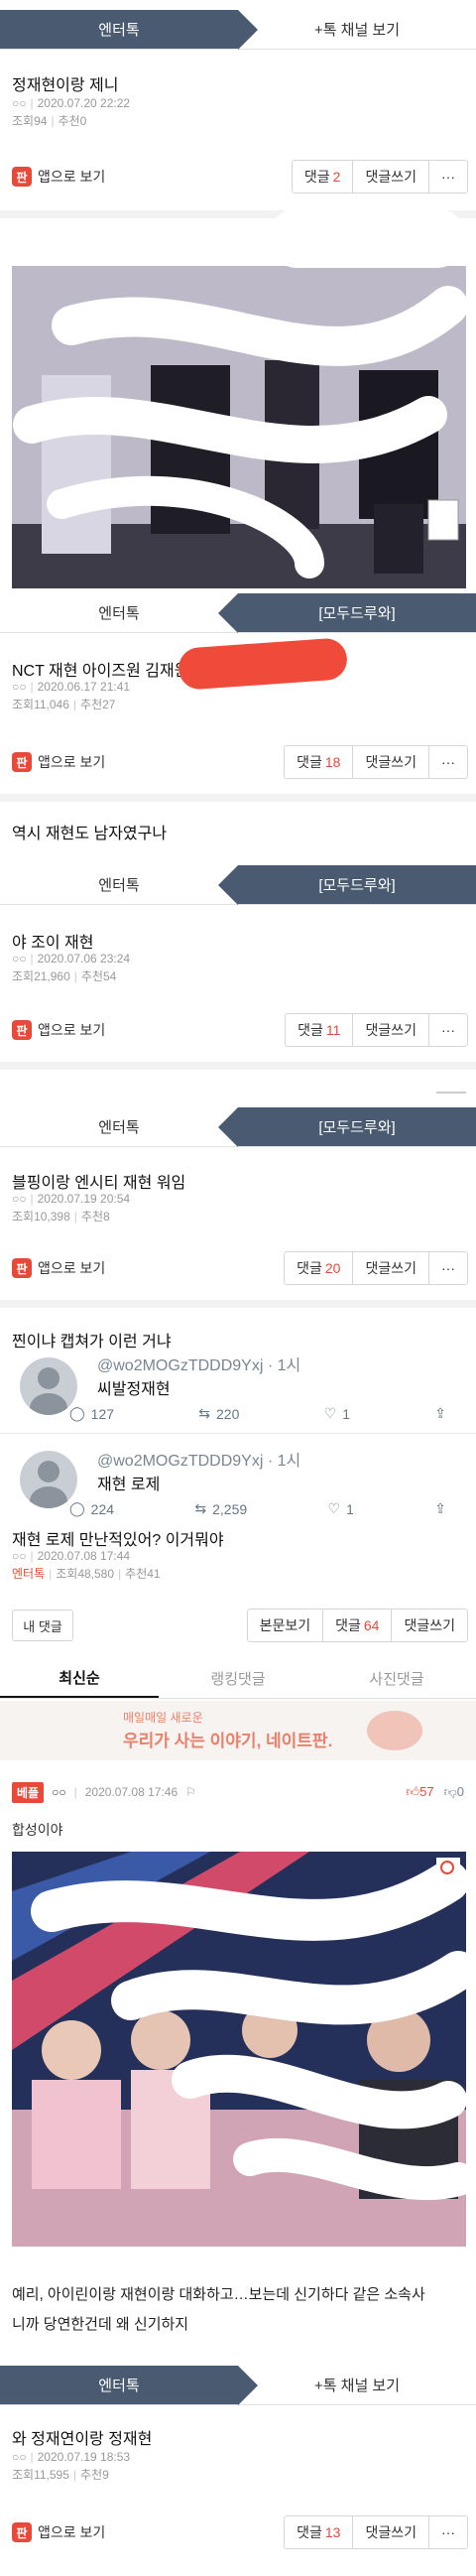  What do you see at coordinates (85, 1574) in the screenshot?
I see `view-count: 조회48,580` at bounding box center [85, 1574].